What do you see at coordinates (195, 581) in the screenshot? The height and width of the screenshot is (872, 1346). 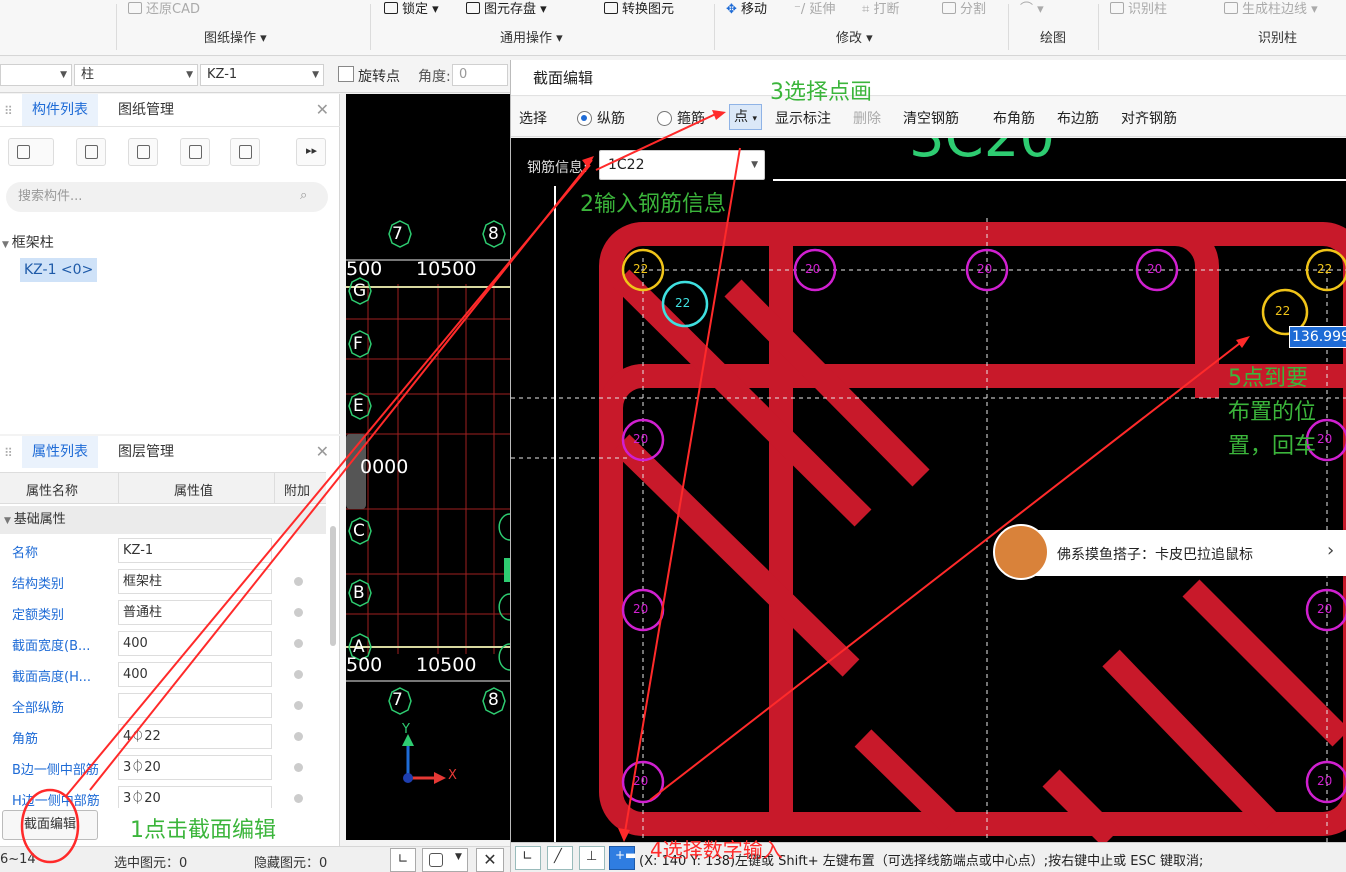 I see `property-value-field: 框架柱` at bounding box center [195, 581].